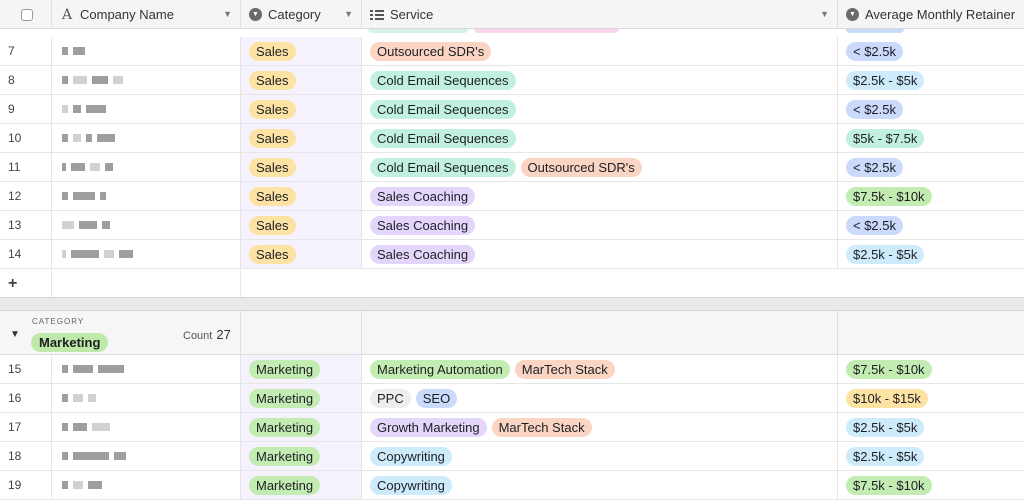 The height and width of the screenshot is (500, 1024). What do you see at coordinates (146, 14) in the screenshot?
I see `column-header-company-name: A Company Name ▼` at bounding box center [146, 14].